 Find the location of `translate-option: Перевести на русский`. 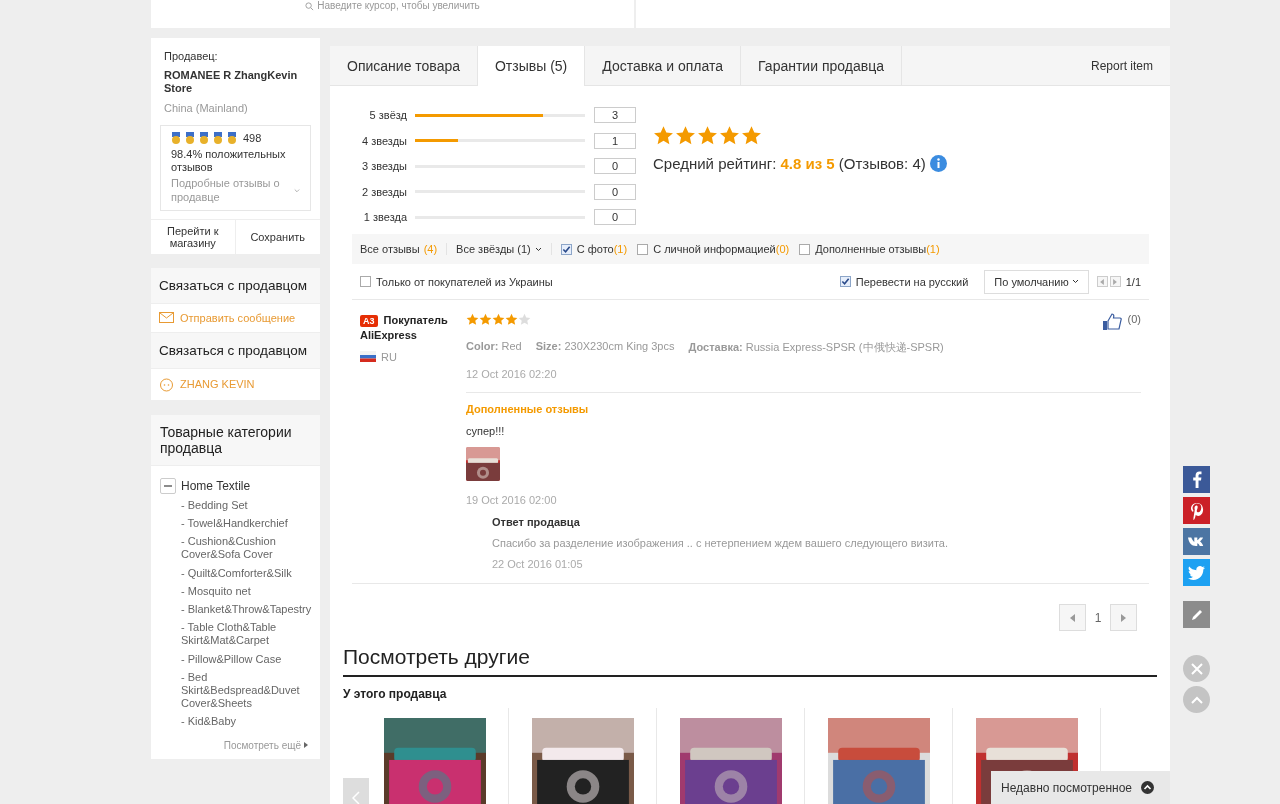

translate-option: Перевести на русский is located at coordinates (912, 281).